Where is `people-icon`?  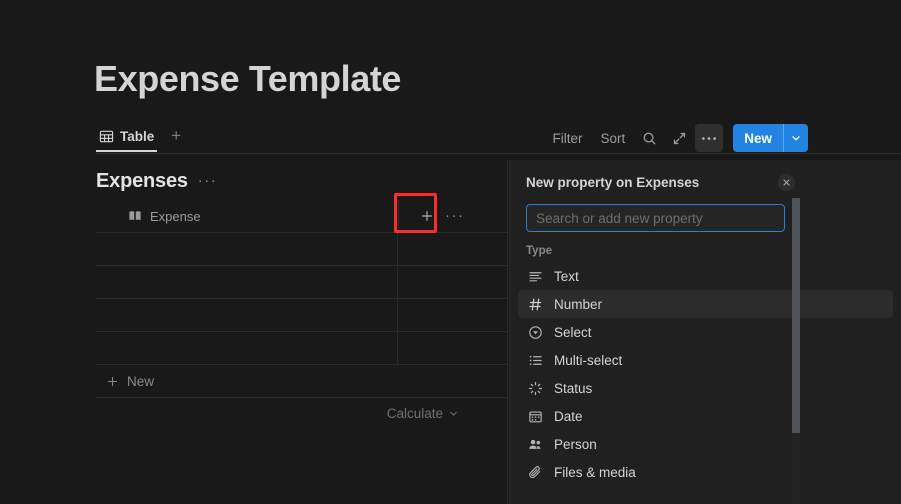 people-icon is located at coordinates (535, 444).